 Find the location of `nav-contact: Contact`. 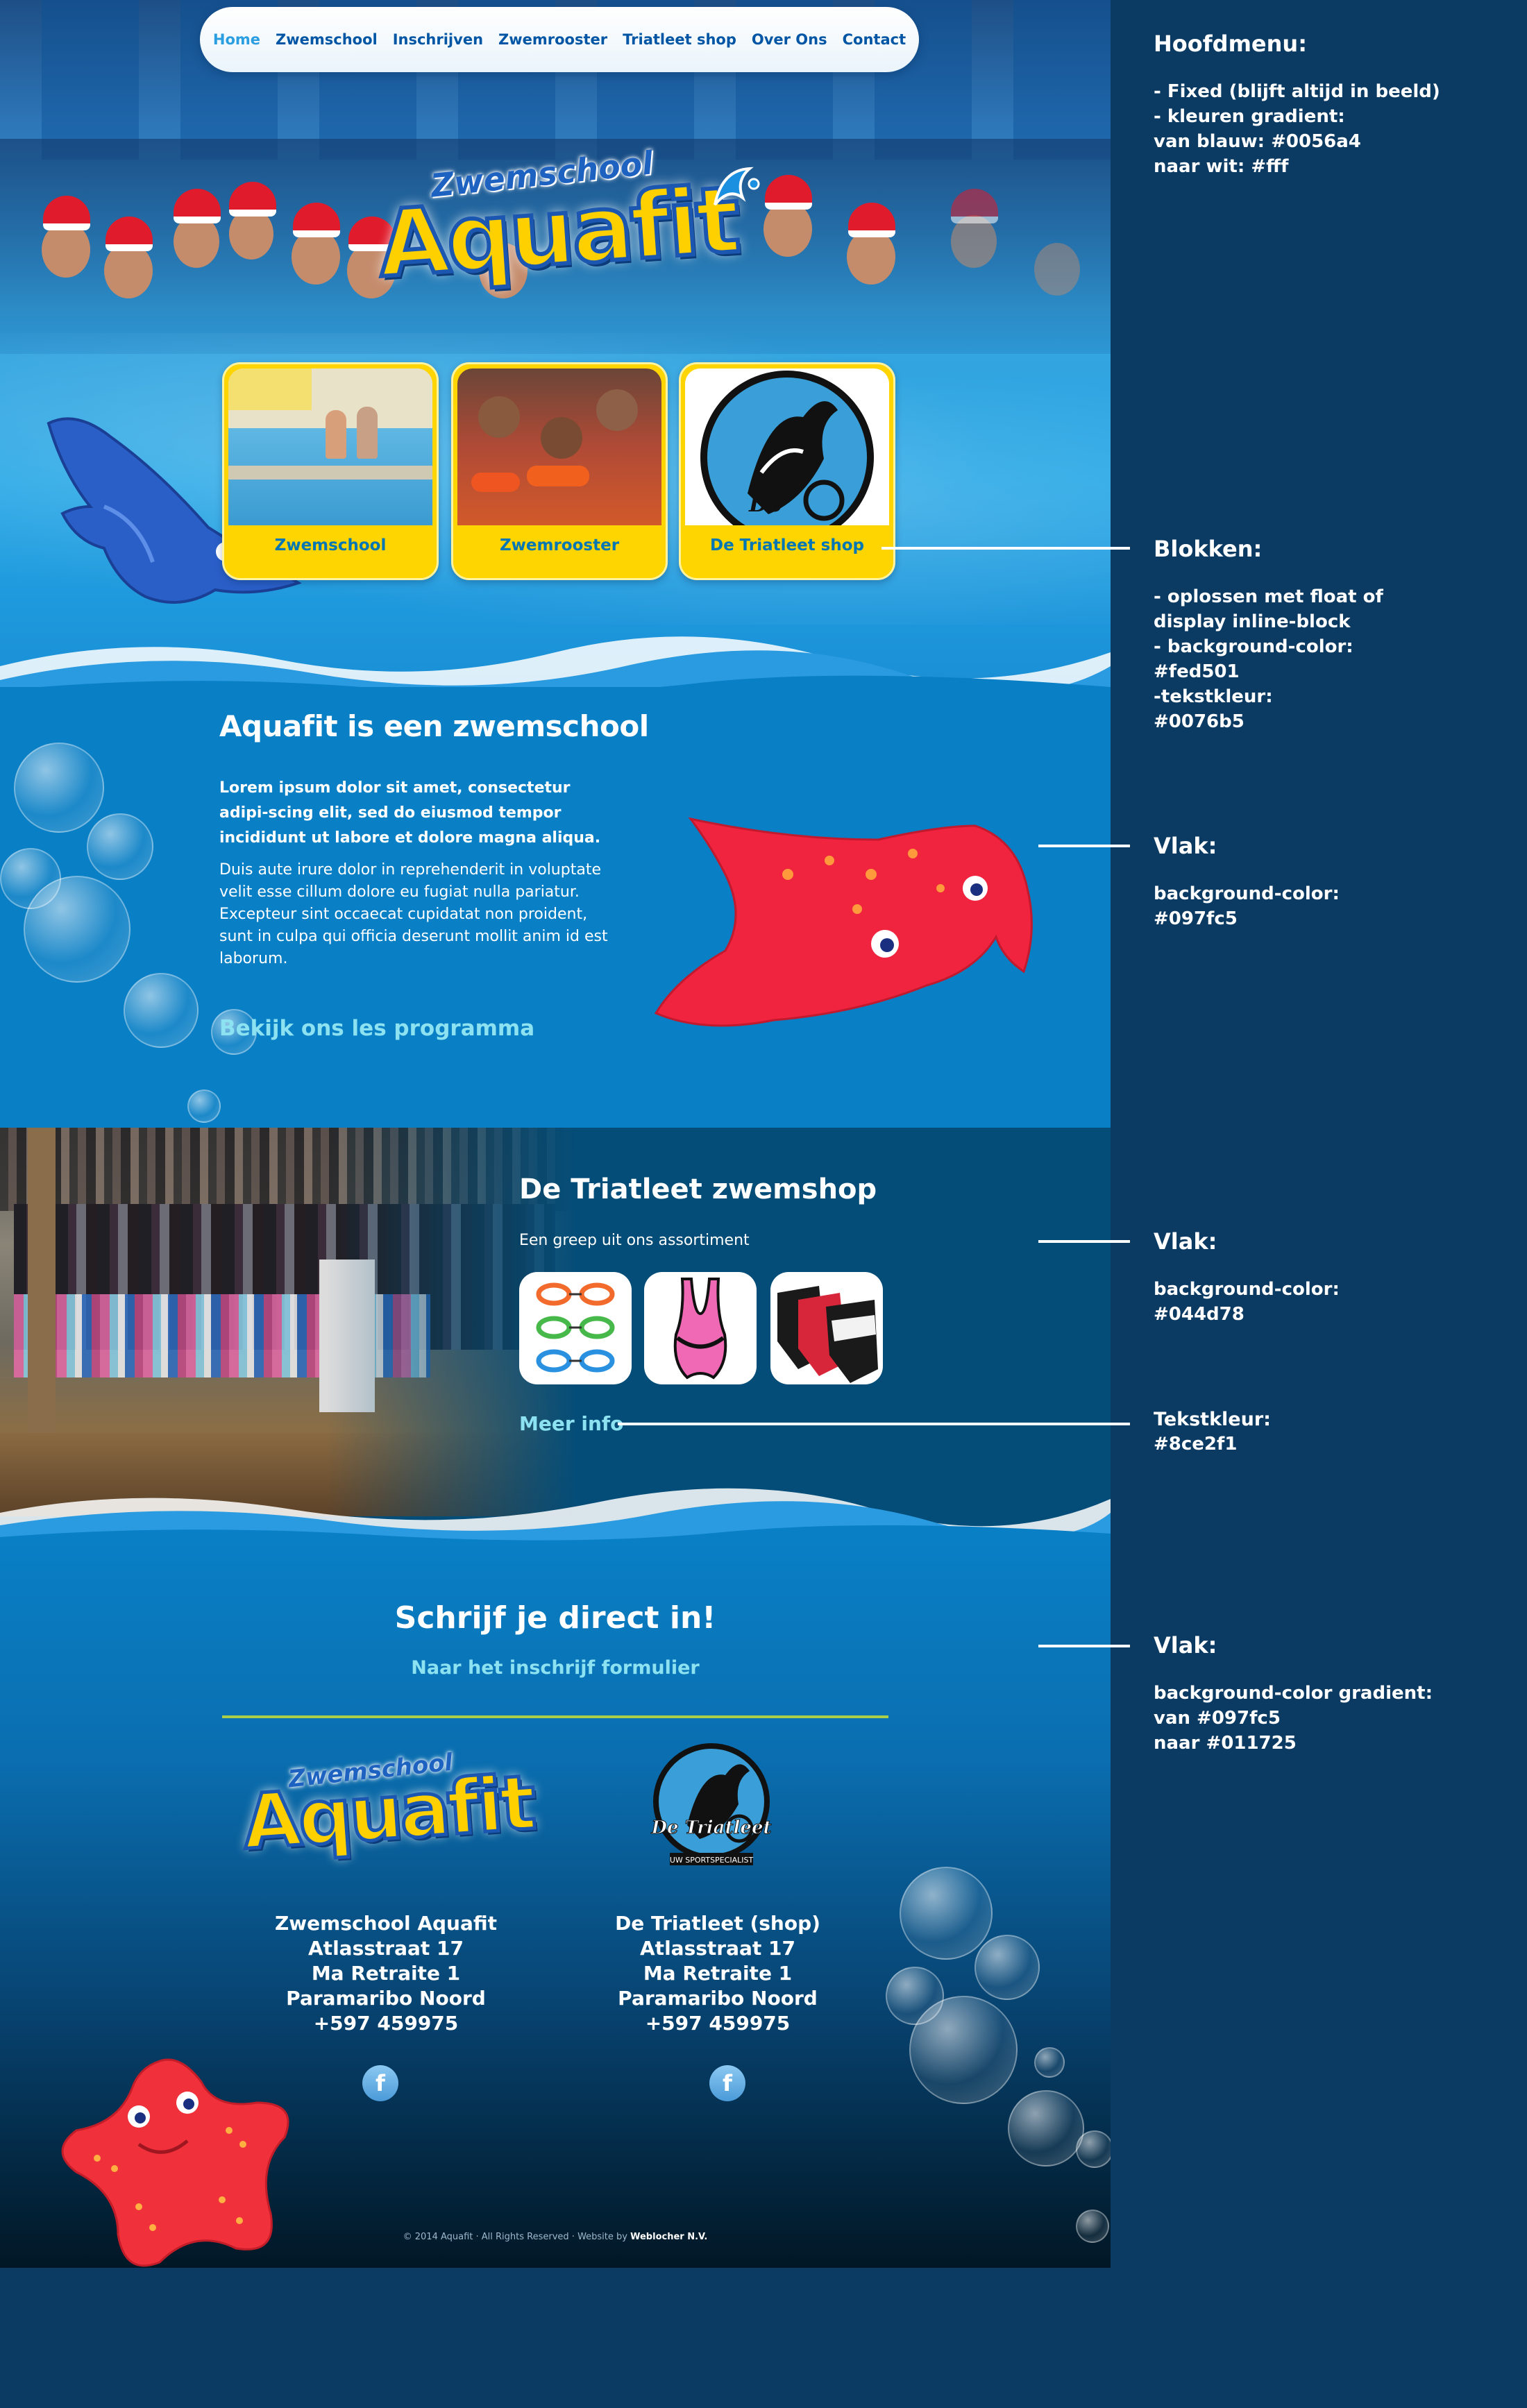

nav-contact: Contact is located at coordinates (874, 39).